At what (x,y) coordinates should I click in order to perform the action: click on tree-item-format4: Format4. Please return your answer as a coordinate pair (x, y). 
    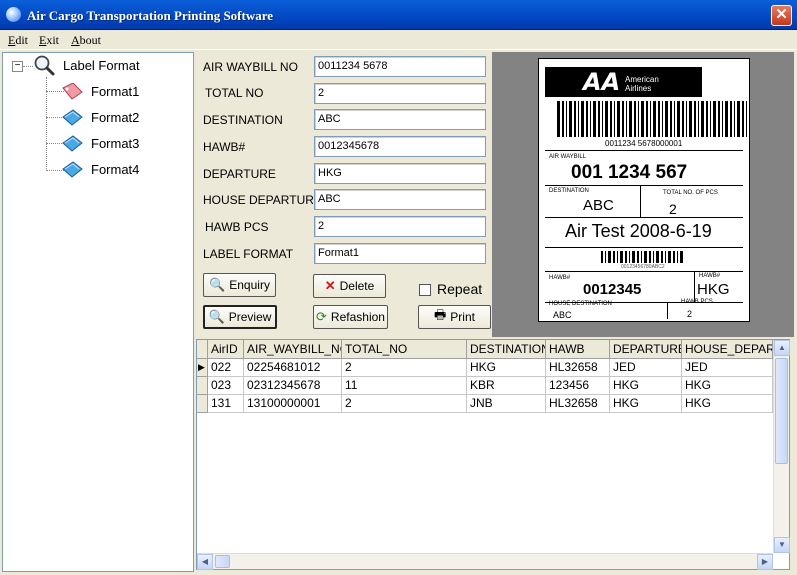
    Looking at the image, I should click on (115, 169).